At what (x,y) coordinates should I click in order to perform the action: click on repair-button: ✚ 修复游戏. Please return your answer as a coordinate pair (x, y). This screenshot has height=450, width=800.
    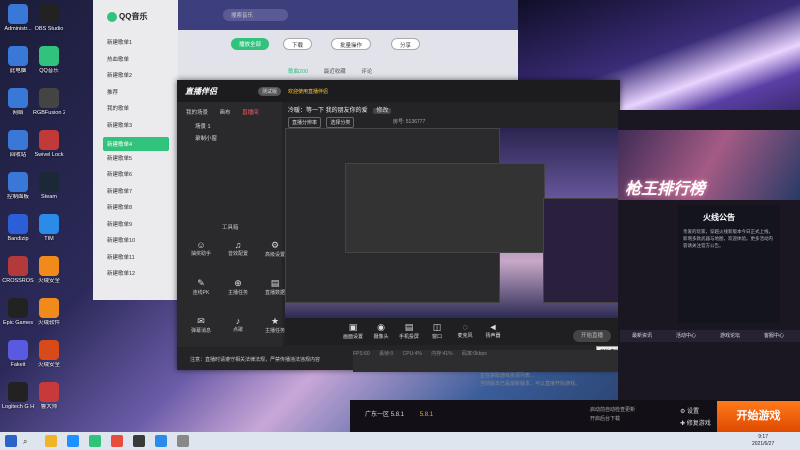
    Looking at the image, I should click on (695, 424).